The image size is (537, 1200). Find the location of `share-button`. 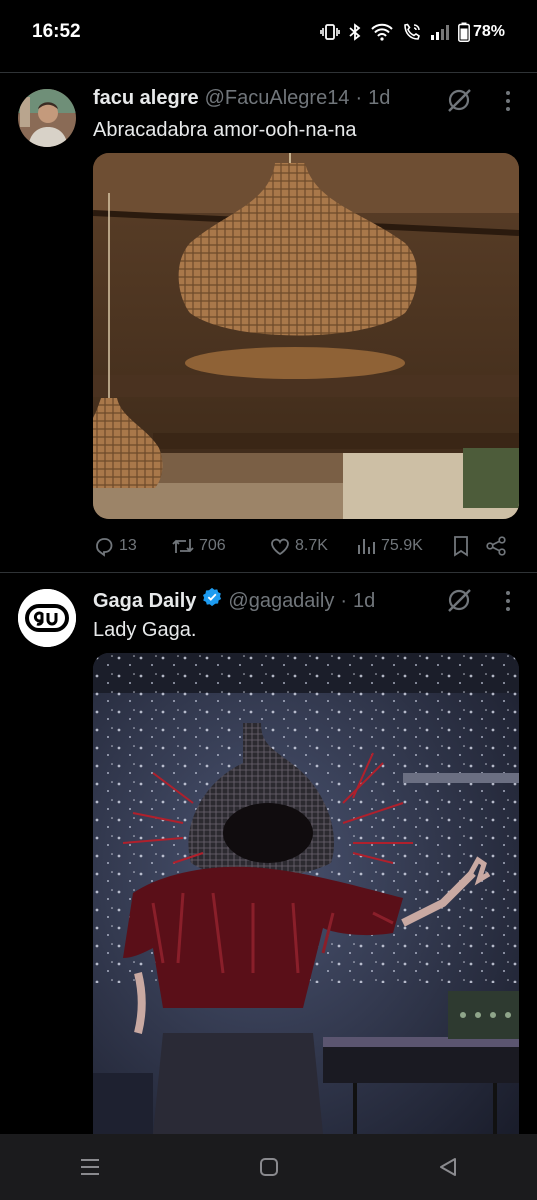

share-button is located at coordinates (498, 546).